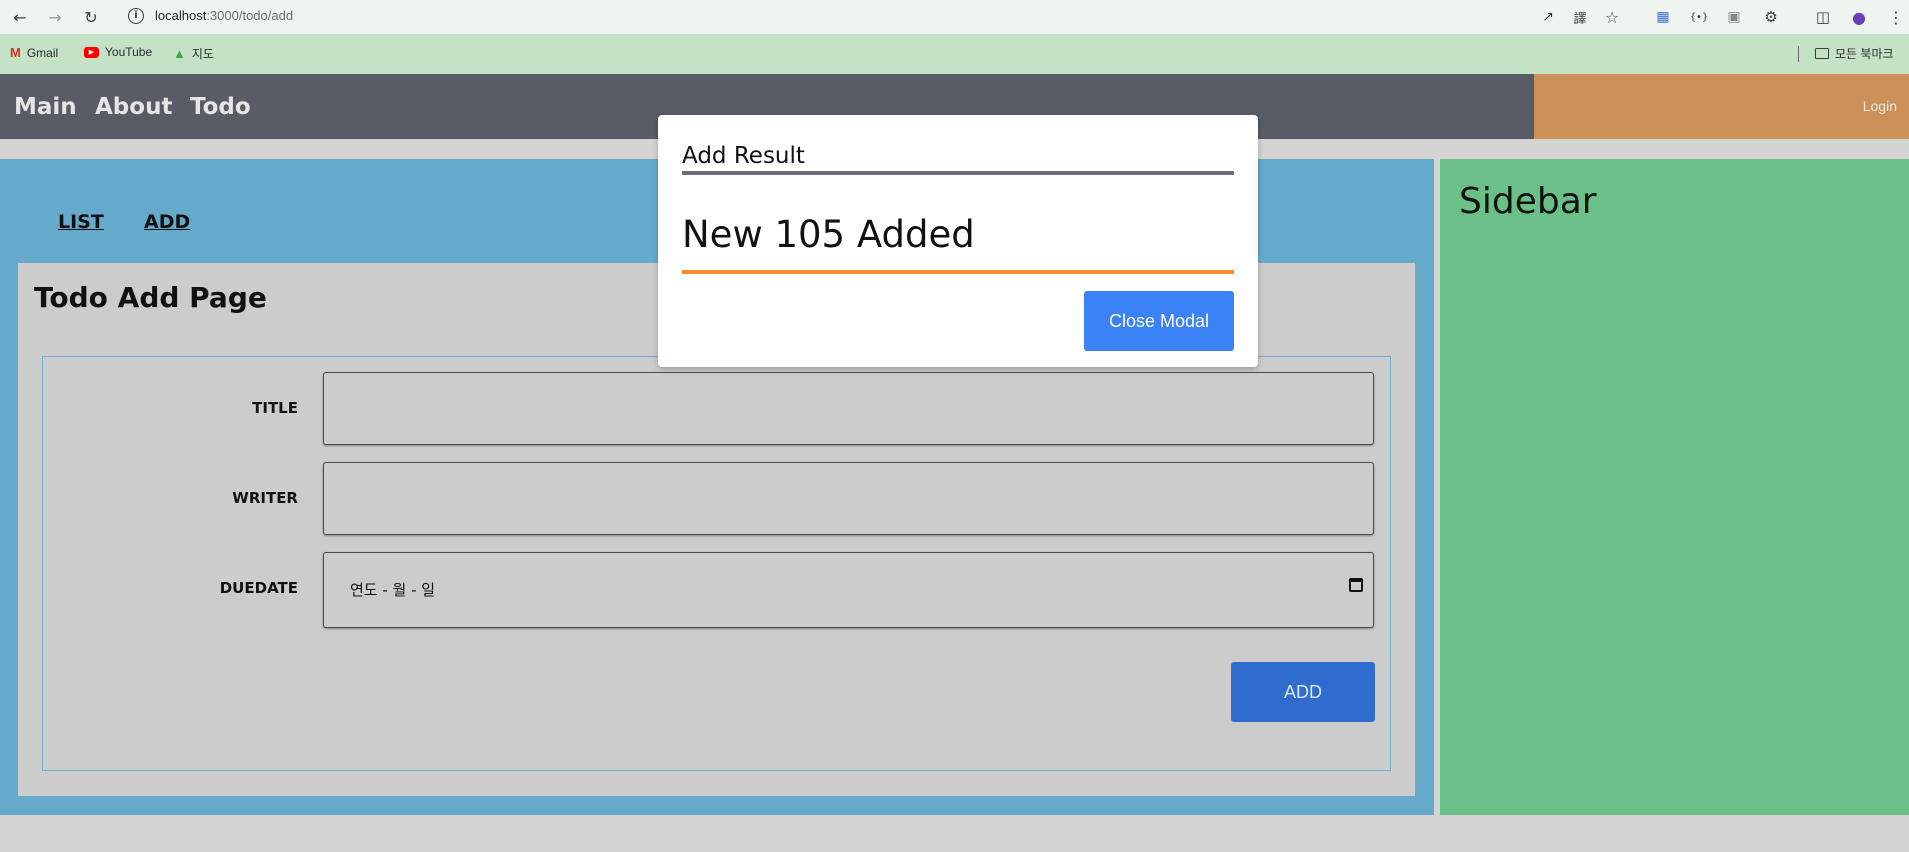 The image size is (1909, 852). Describe the element at coordinates (743, 156) in the screenshot. I see `modal-title: Add Result` at that location.